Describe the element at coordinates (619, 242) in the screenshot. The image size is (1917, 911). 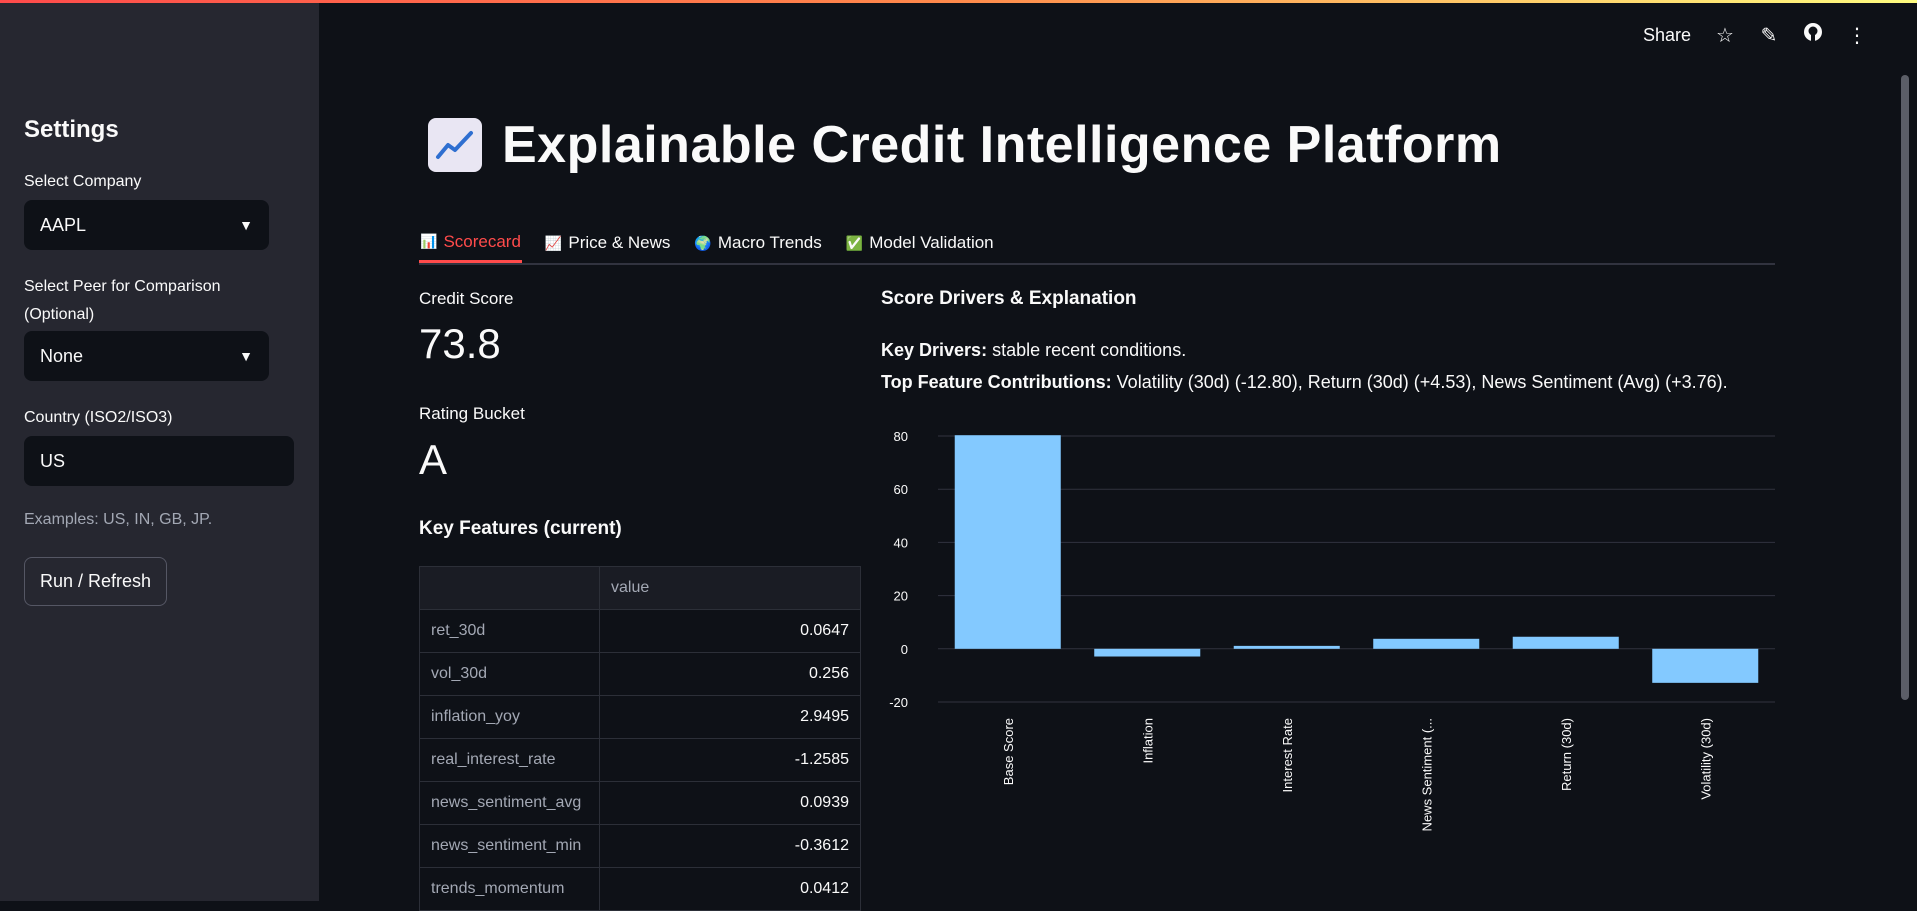
I see `tab-label: Price & News` at that location.